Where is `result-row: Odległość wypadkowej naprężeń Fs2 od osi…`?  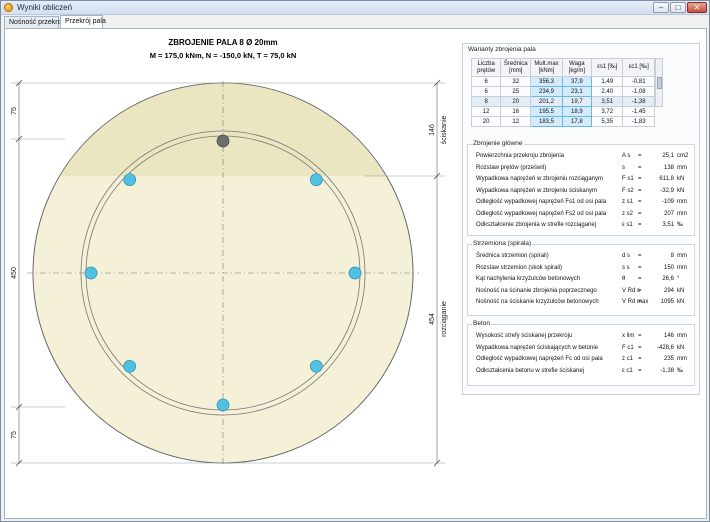 result-row: Odległość wypadkowej naprężeń Fs2 od osi… is located at coordinates (586, 215).